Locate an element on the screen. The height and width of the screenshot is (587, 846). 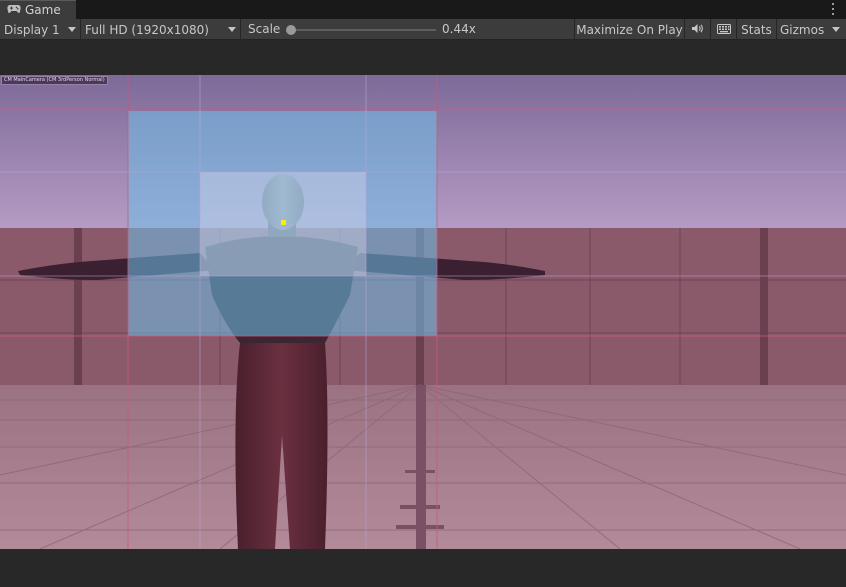
scale-slider-thumb is located at coordinates (291, 30).